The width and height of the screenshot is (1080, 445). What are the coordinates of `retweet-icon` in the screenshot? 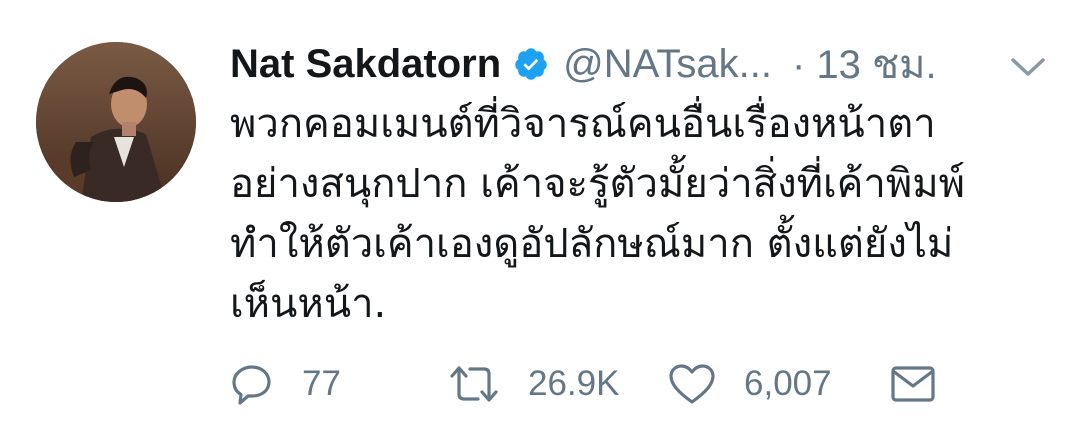 It's located at (474, 384).